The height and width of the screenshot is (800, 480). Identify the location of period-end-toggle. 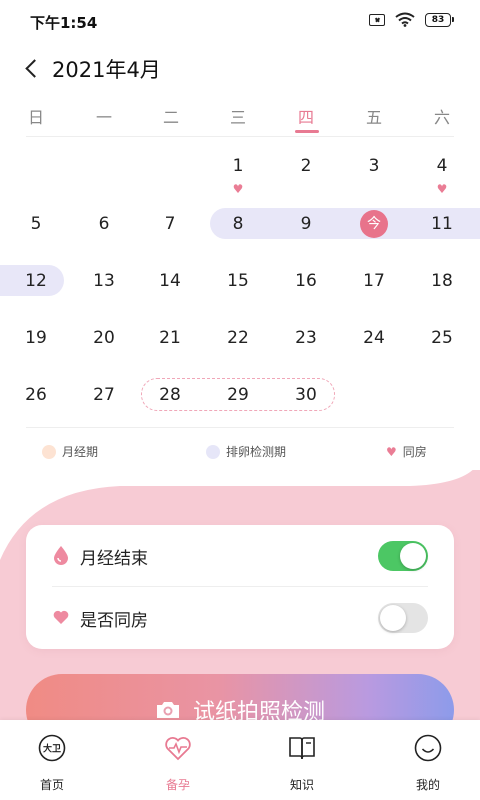
(403, 556).